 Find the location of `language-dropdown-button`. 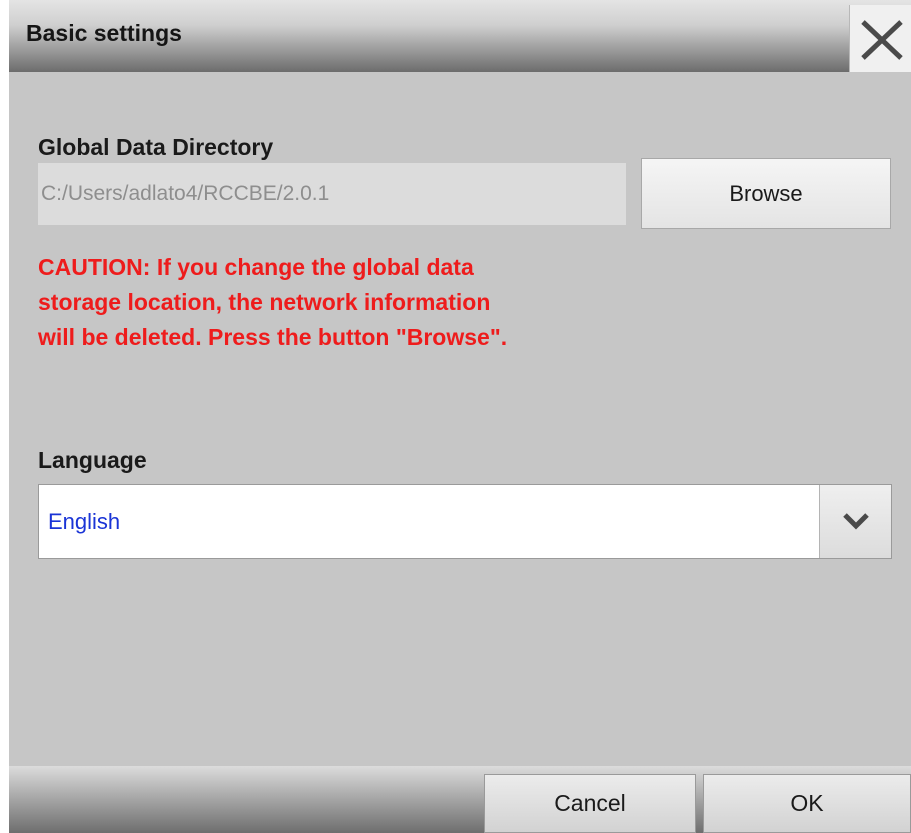

language-dropdown-button is located at coordinates (855, 521).